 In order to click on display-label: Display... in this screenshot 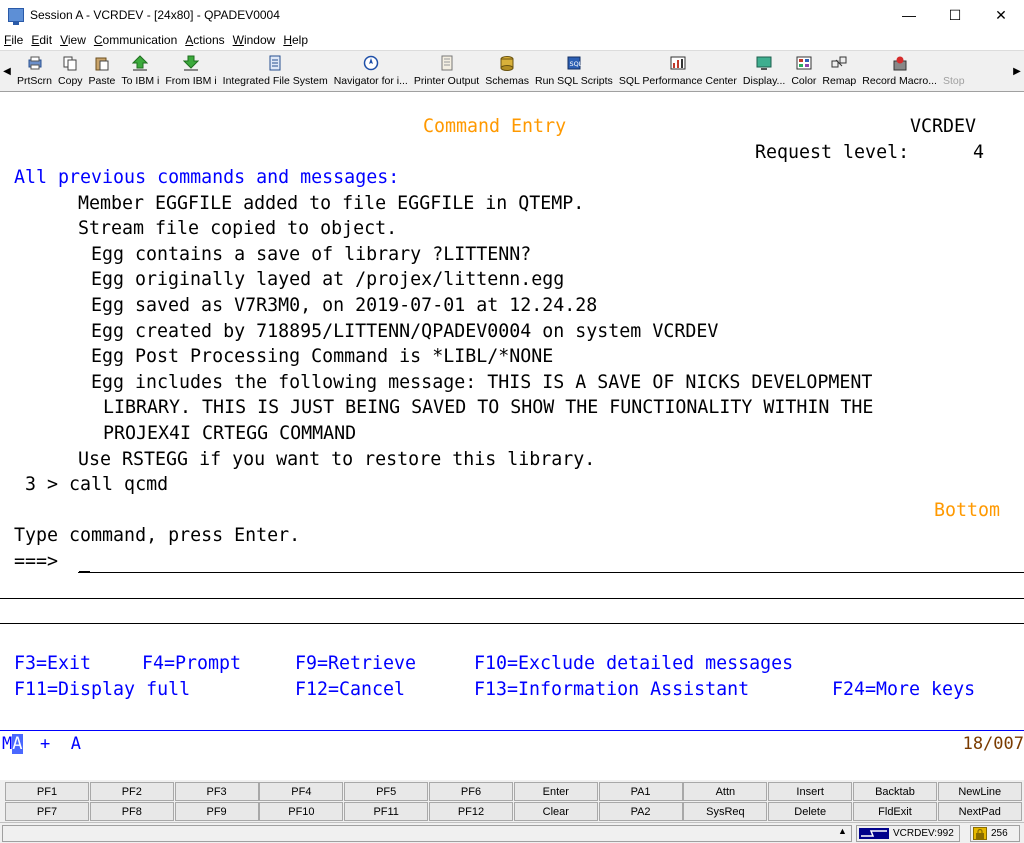, I will do `click(764, 81)`.